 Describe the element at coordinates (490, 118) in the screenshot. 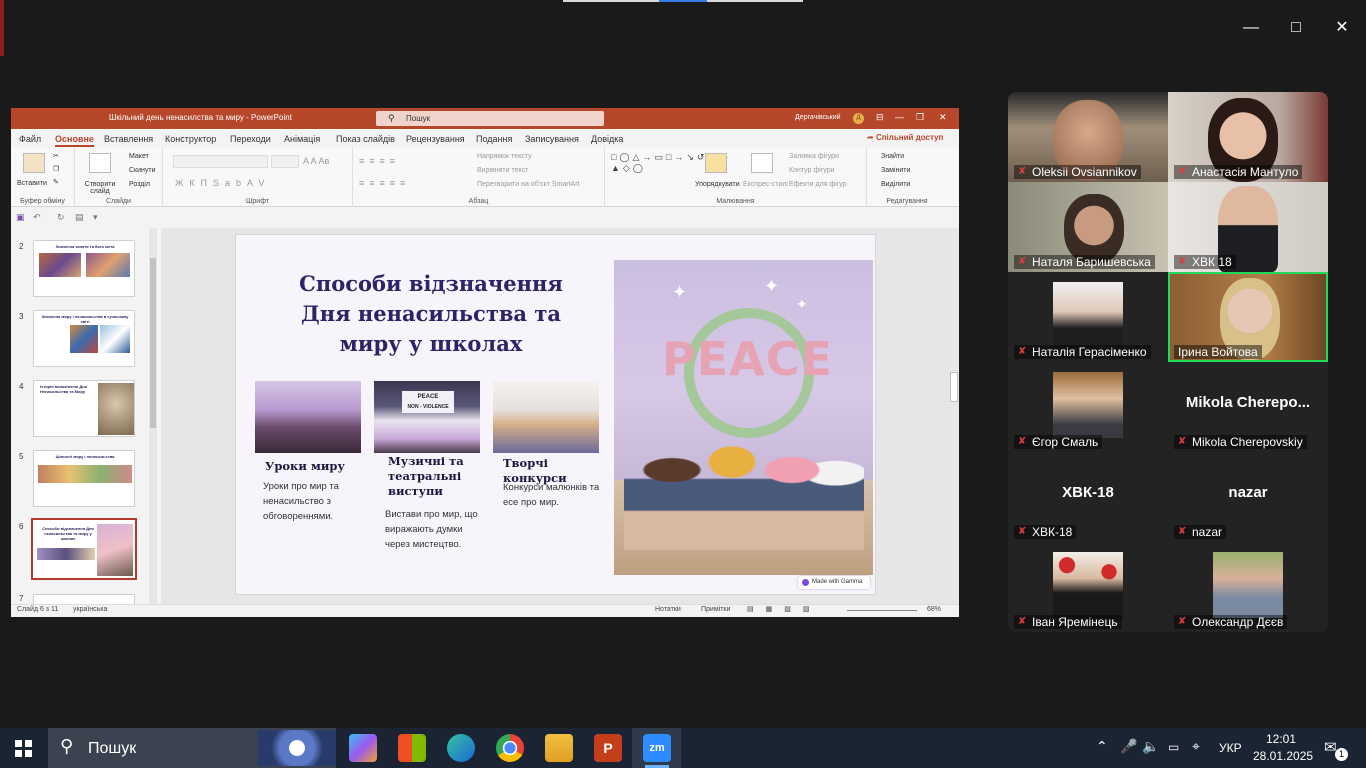

I see `ppt-search-box: ⚲ Пошук` at that location.